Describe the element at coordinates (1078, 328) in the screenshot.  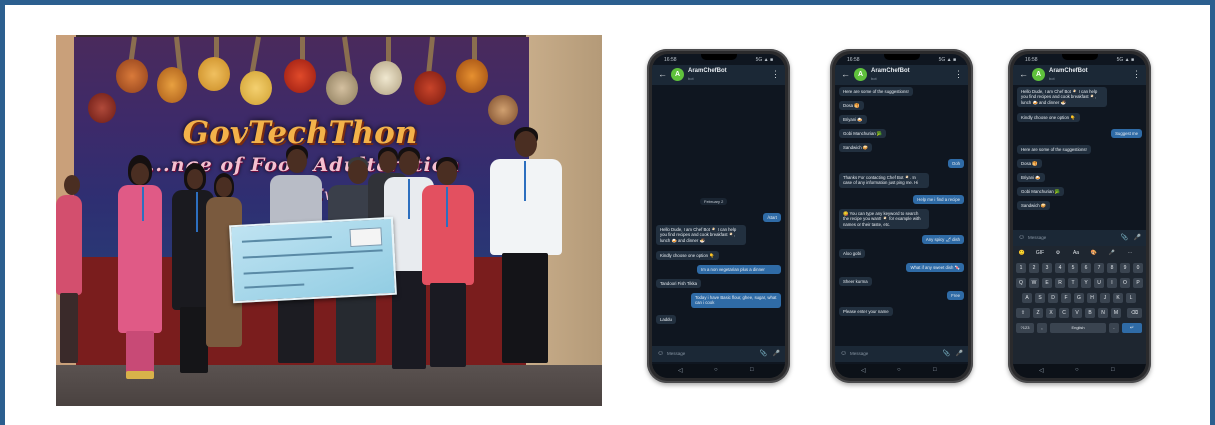
I see `space-key: English` at that location.